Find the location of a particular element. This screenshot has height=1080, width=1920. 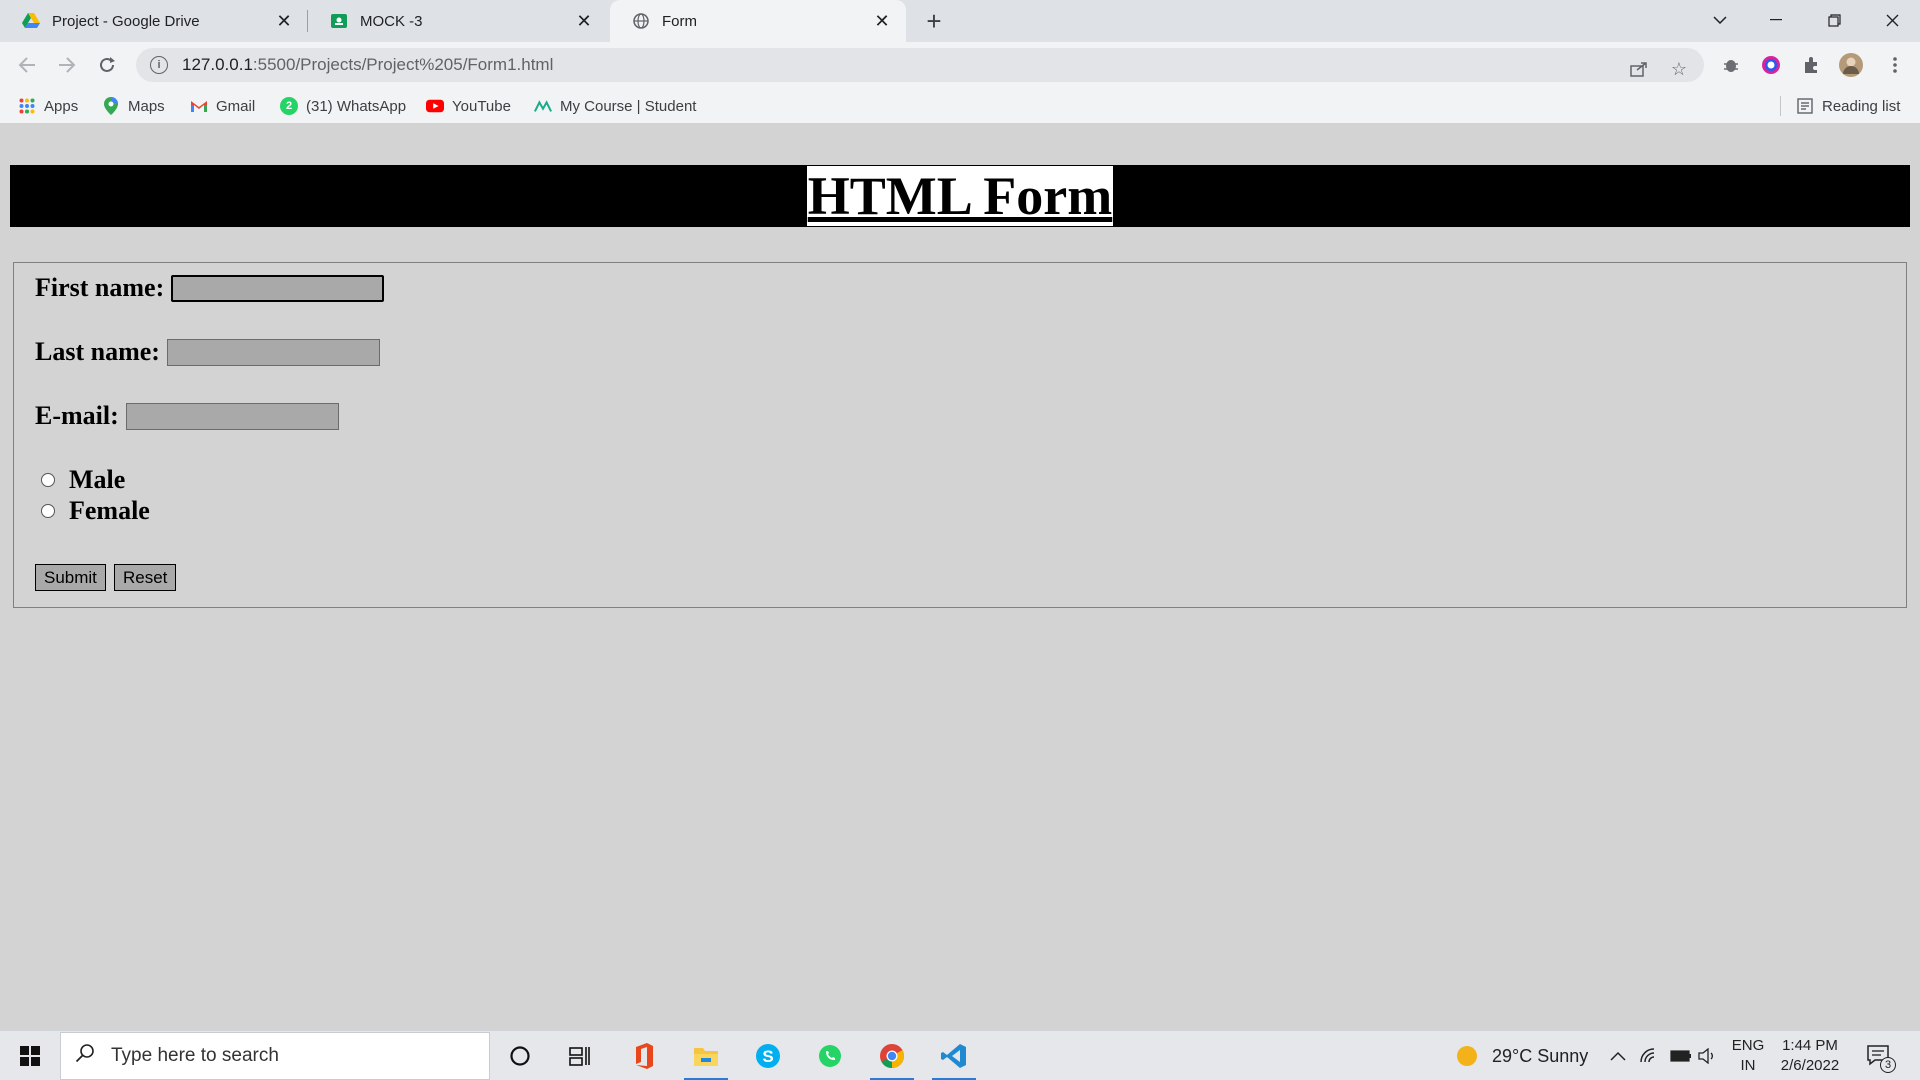

bookmark-youtube: YouTube is located at coordinates (468, 106).